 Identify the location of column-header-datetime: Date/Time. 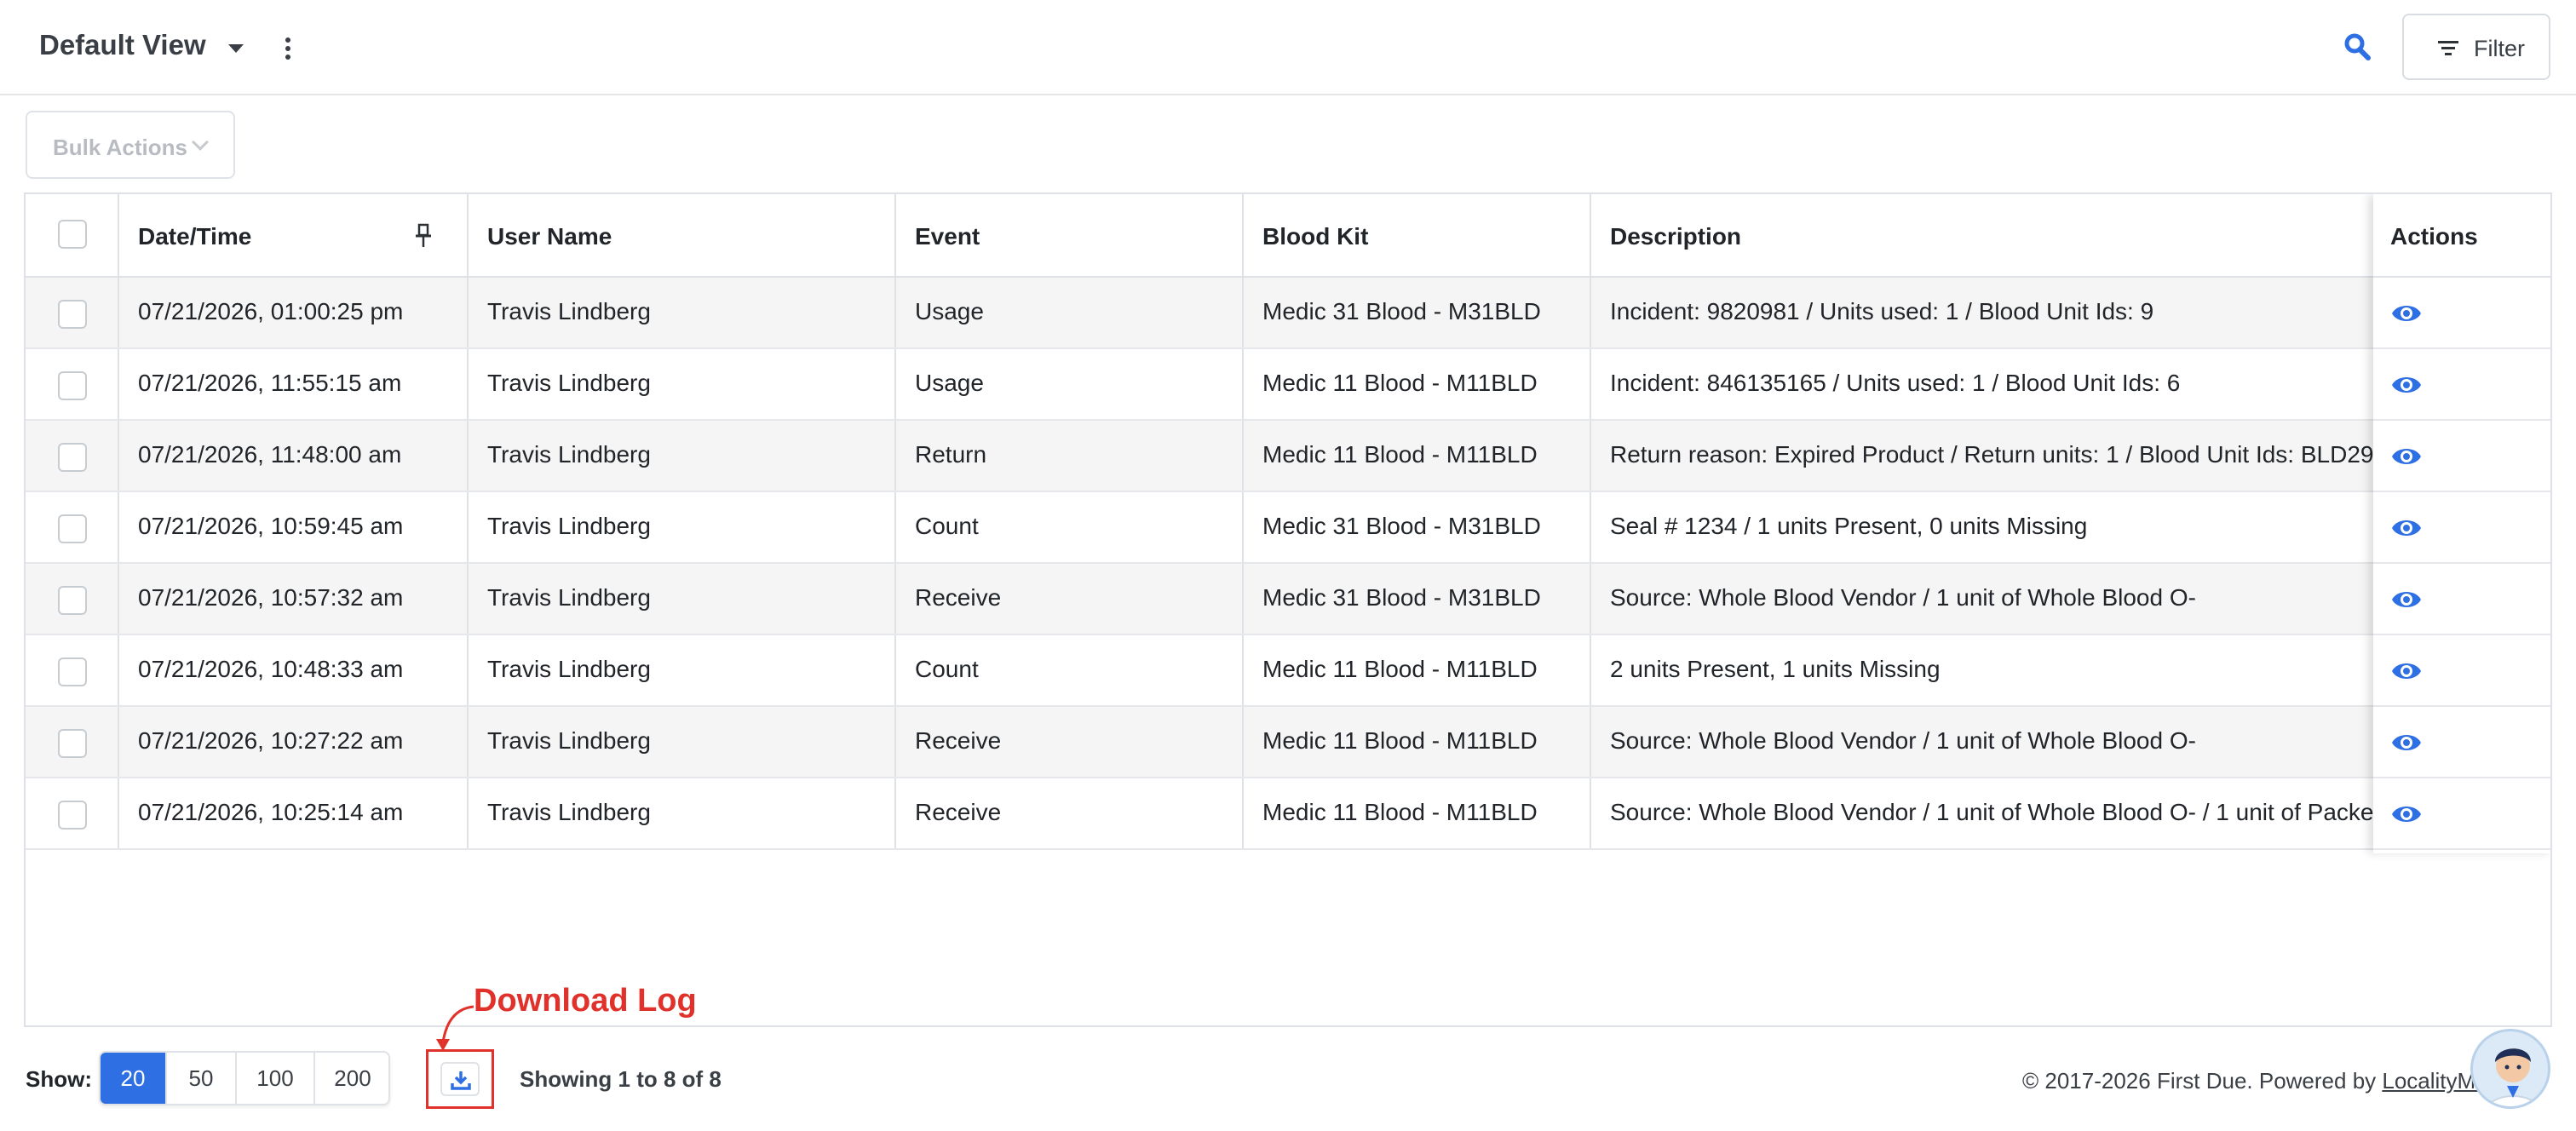
(294, 235).